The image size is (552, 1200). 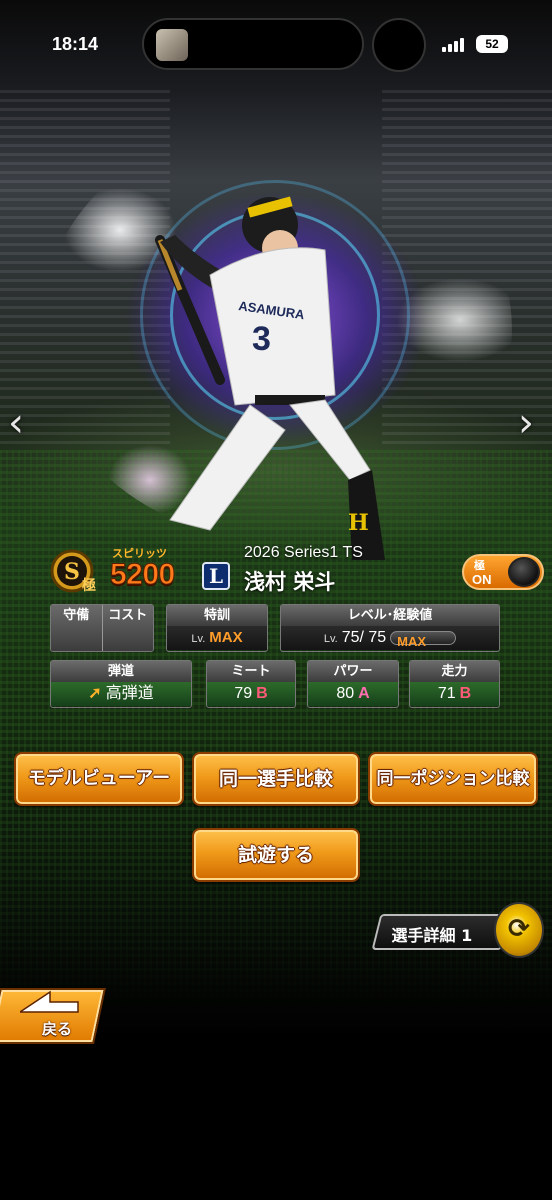 I want to click on training-lv: Lv., so click(x=198, y=639).